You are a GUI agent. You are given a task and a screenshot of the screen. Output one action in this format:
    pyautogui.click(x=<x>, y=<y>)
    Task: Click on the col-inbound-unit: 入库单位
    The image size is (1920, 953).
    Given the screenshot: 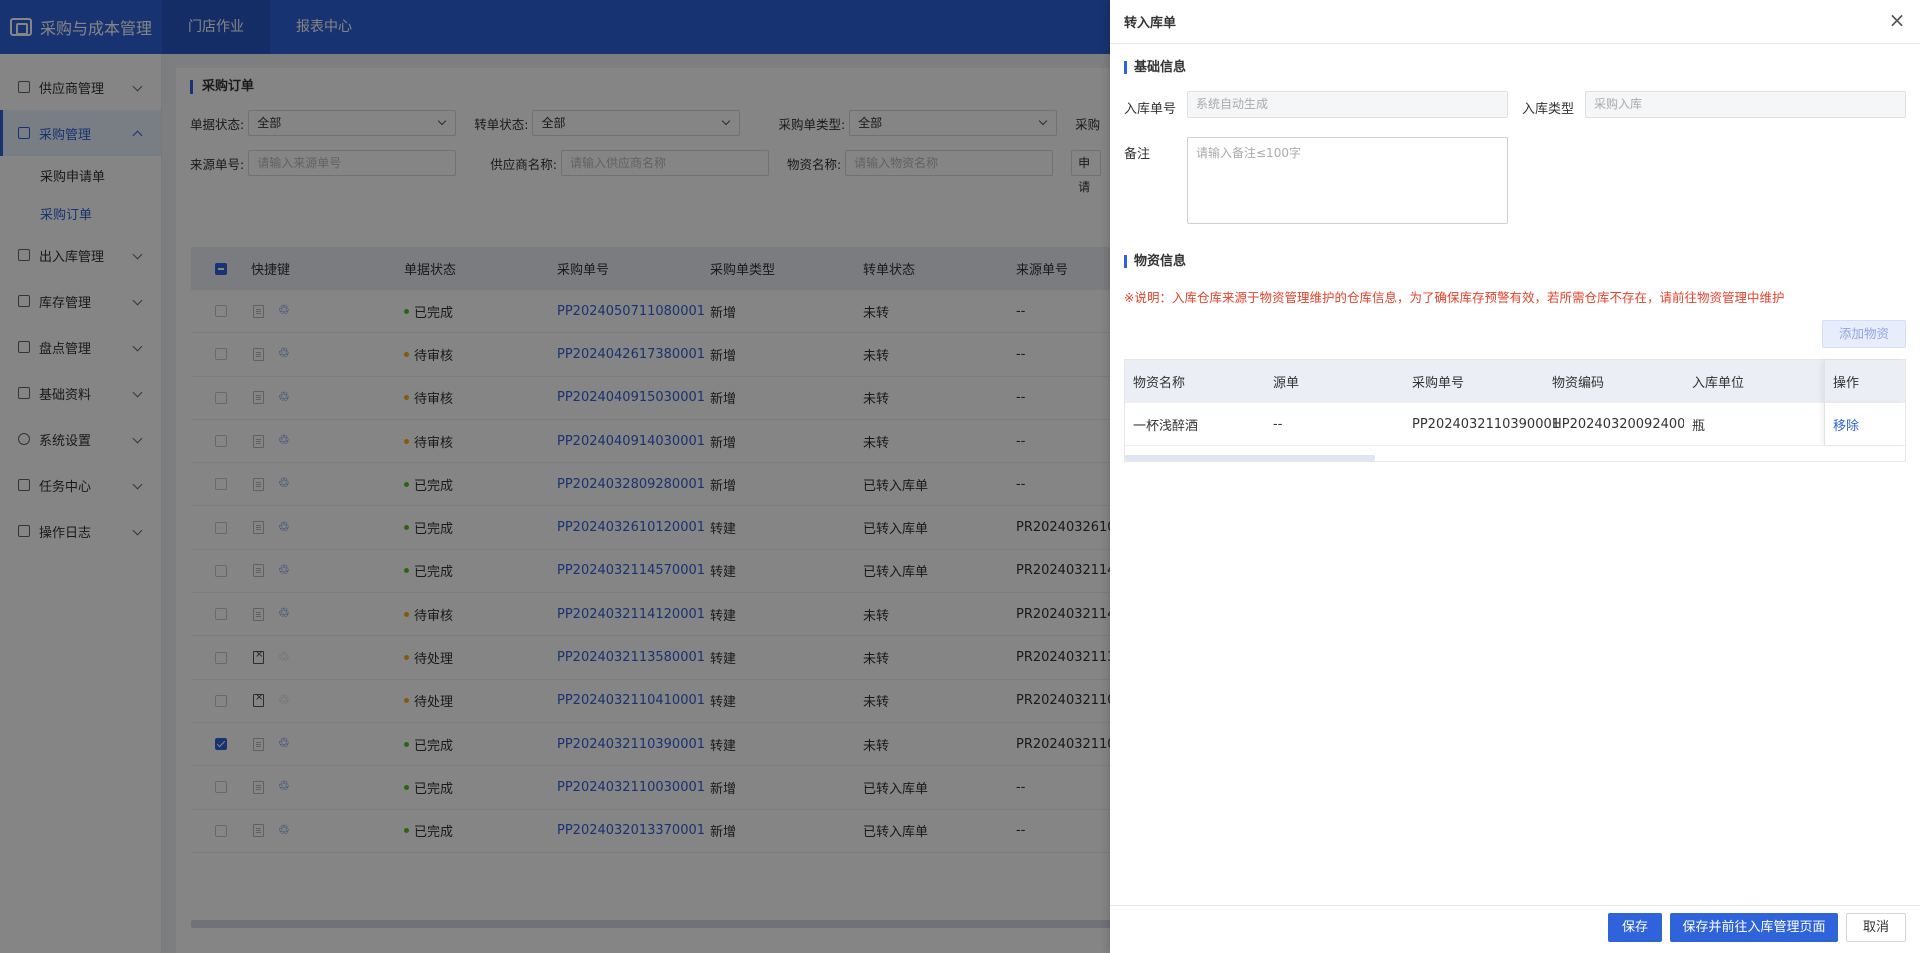 What is the action you would take?
    pyautogui.click(x=1718, y=383)
    